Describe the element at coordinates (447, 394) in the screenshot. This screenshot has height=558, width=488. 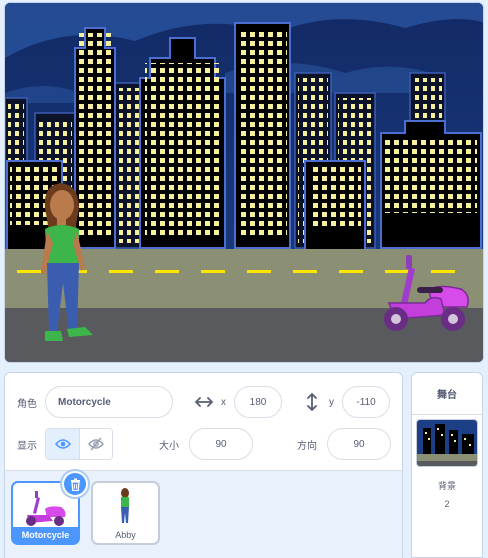
I see `stage-title: 舞台` at that location.